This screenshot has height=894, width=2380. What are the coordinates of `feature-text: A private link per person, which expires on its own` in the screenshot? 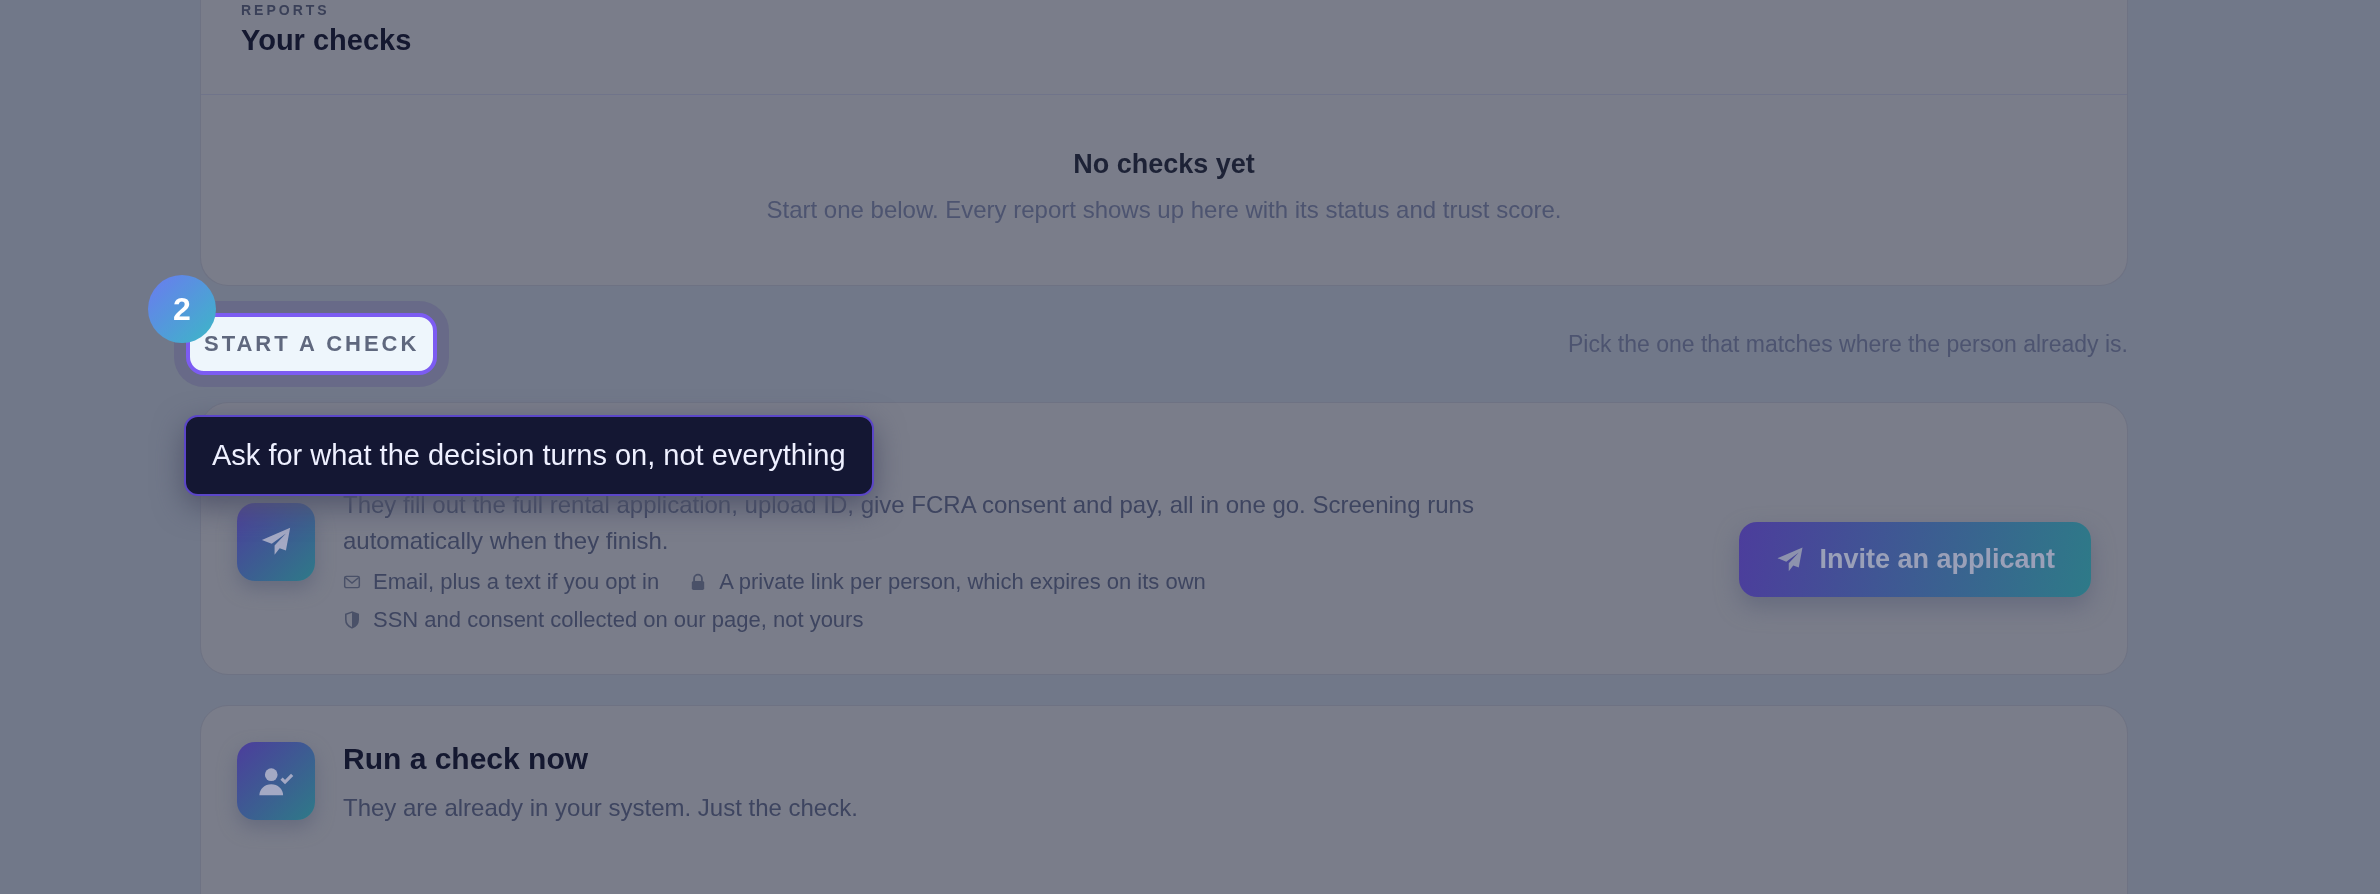 It's located at (962, 581).